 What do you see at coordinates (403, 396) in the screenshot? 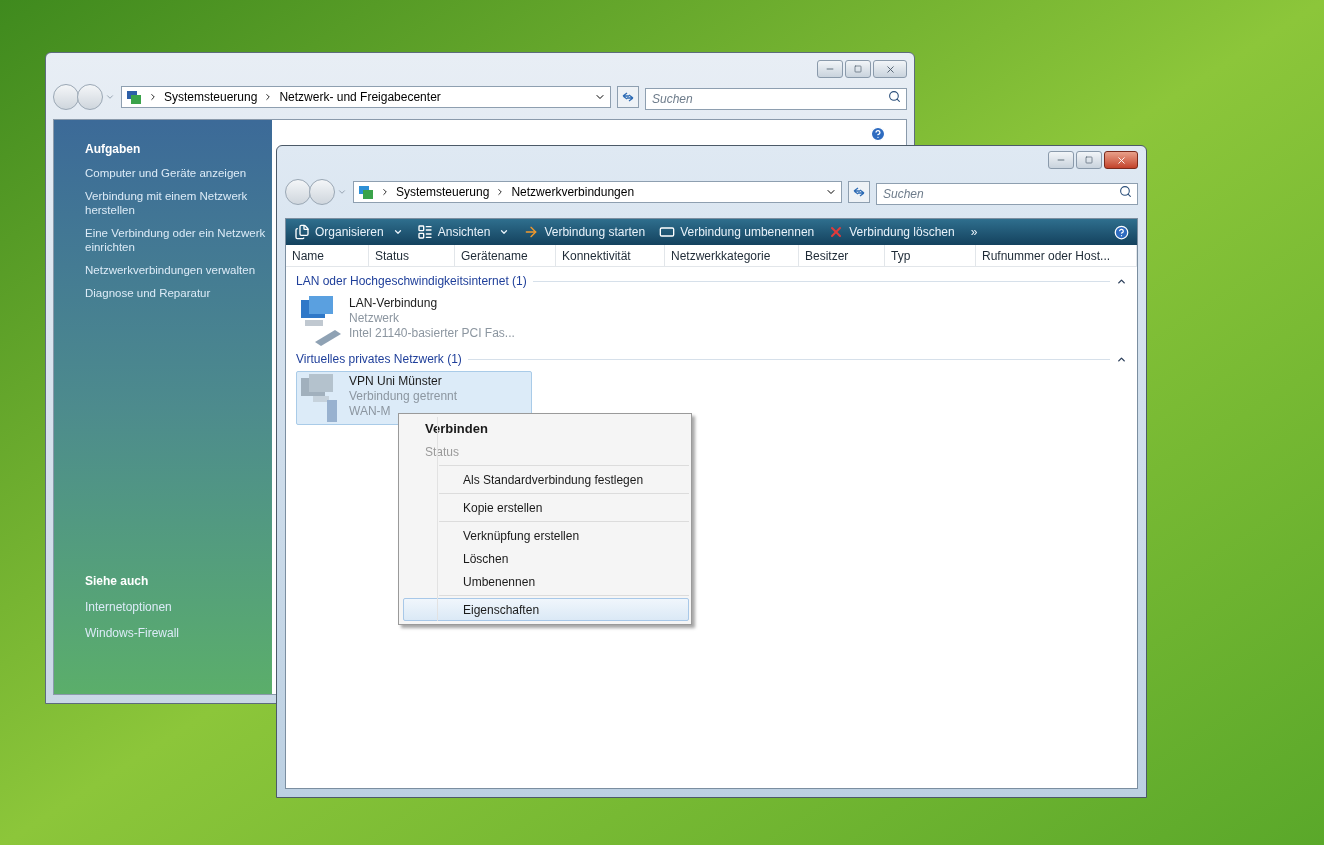
I see `connection-detail: Verbindung getrennt` at bounding box center [403, 396].